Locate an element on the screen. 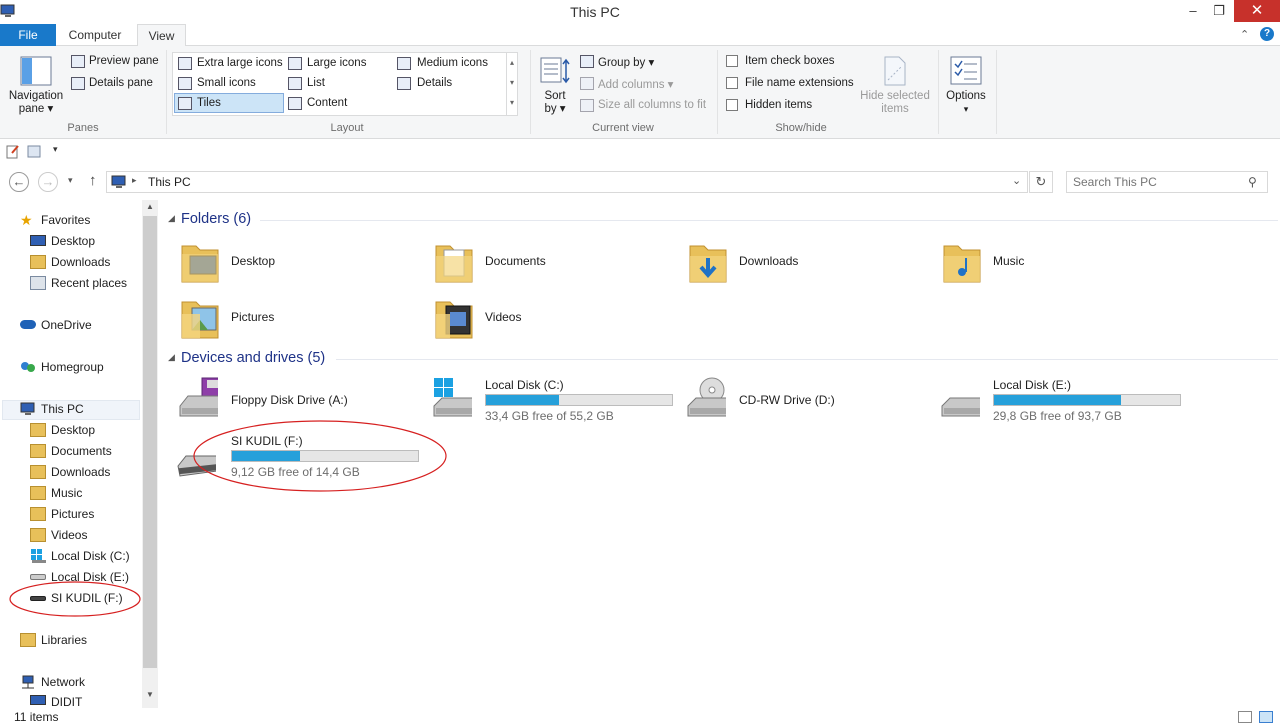  item-check-boxes-label: Item check boxes is located at coordinates (789, 61).